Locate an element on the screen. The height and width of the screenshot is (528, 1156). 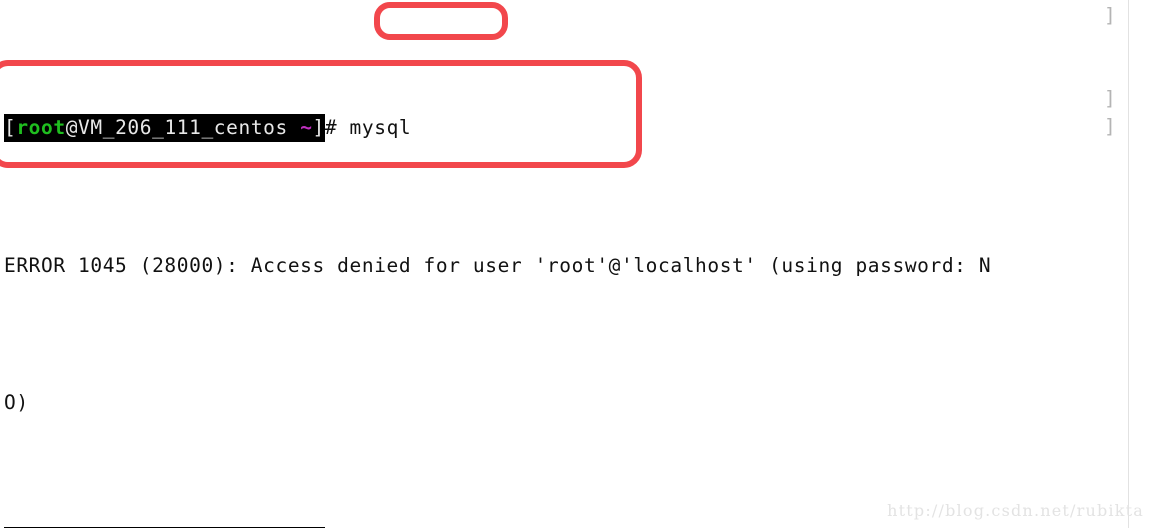
shell-prompt: [root@VM_206_111_centos ~] is located at coordinates (164, 128).